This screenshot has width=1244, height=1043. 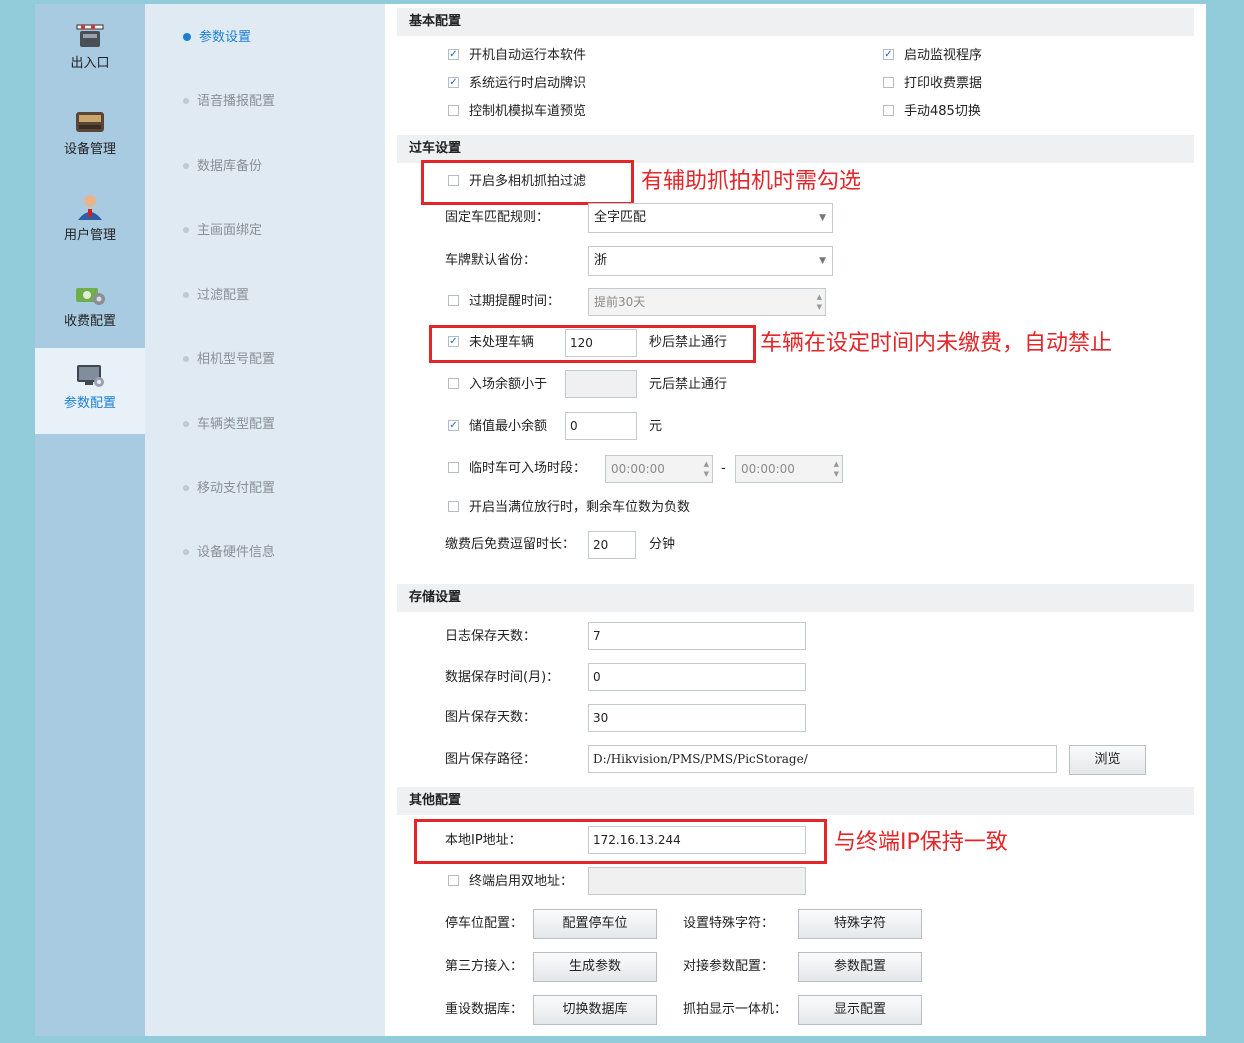 What do you see at coordinates (497, 385) in the screenshot?
I see `balance-entry-checkbox: 入场余额小于` at bounding box center [497, 385].